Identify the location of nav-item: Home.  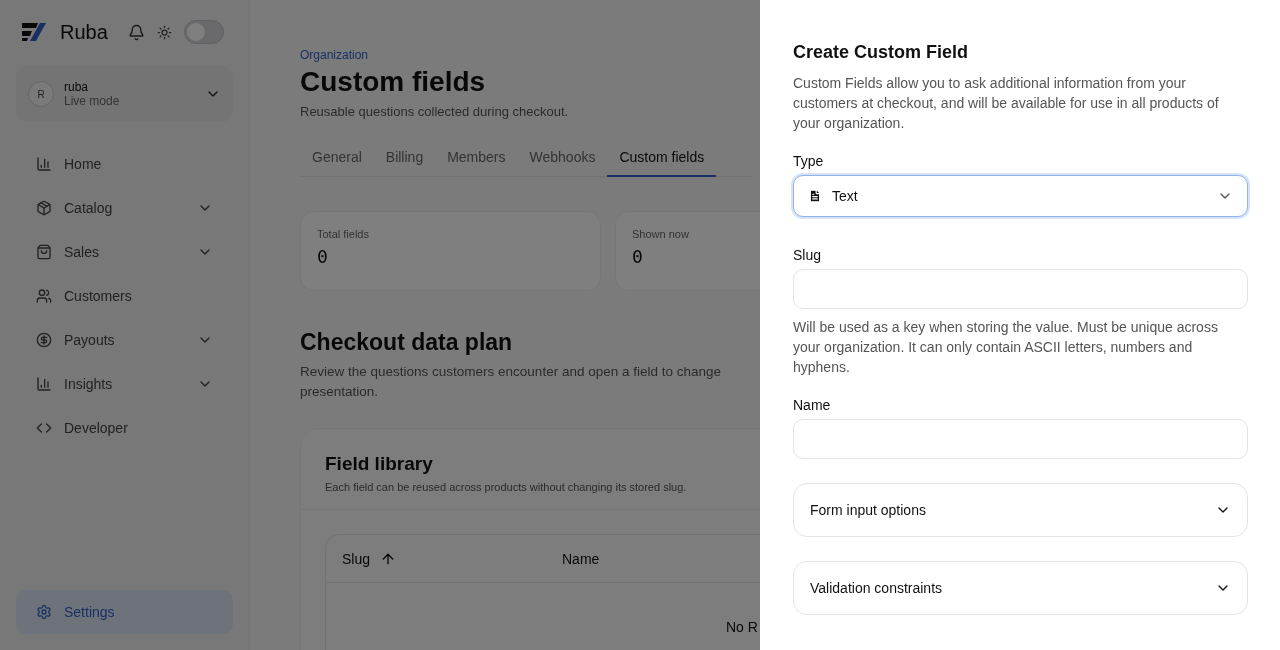
(124, 164).